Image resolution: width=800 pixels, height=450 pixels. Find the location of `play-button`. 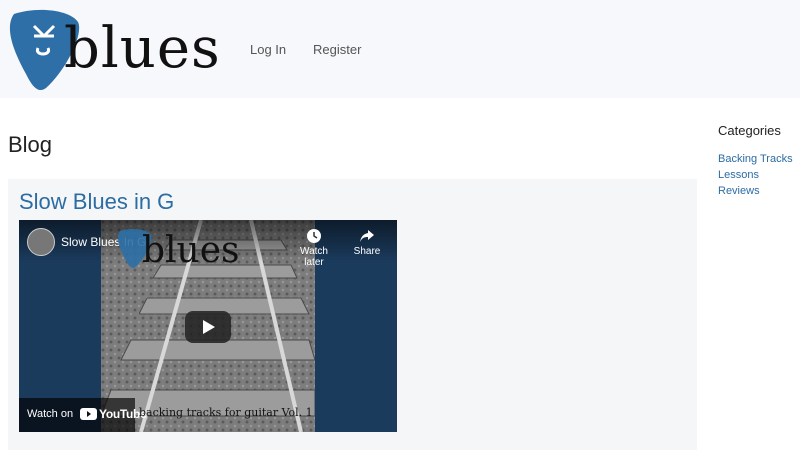

play-button is located at coordinates (208, 327).